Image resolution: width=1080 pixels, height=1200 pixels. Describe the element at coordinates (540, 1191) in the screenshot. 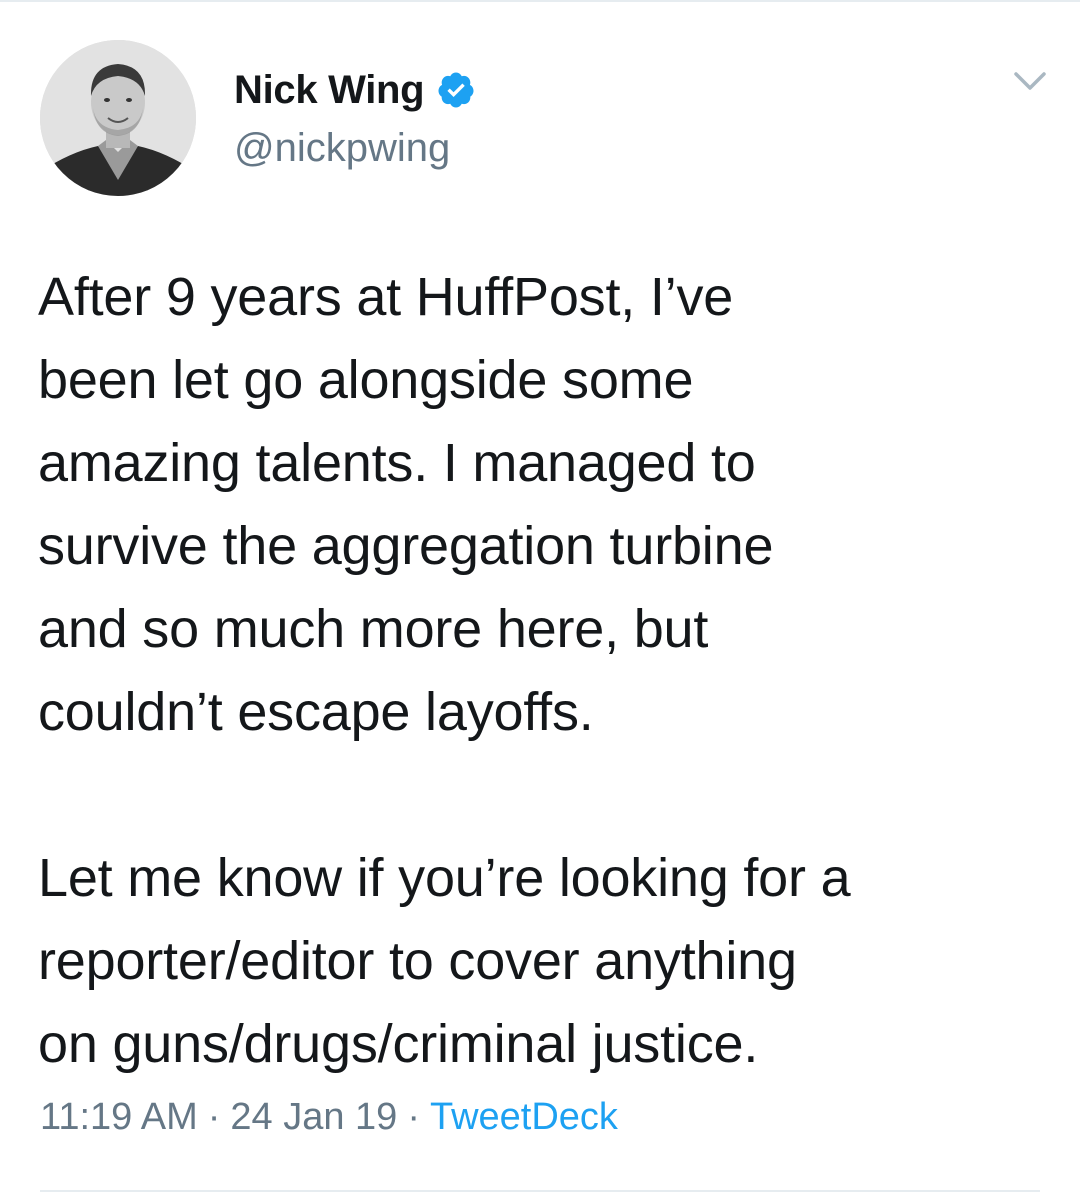

I see `bottom-divider` at that location.